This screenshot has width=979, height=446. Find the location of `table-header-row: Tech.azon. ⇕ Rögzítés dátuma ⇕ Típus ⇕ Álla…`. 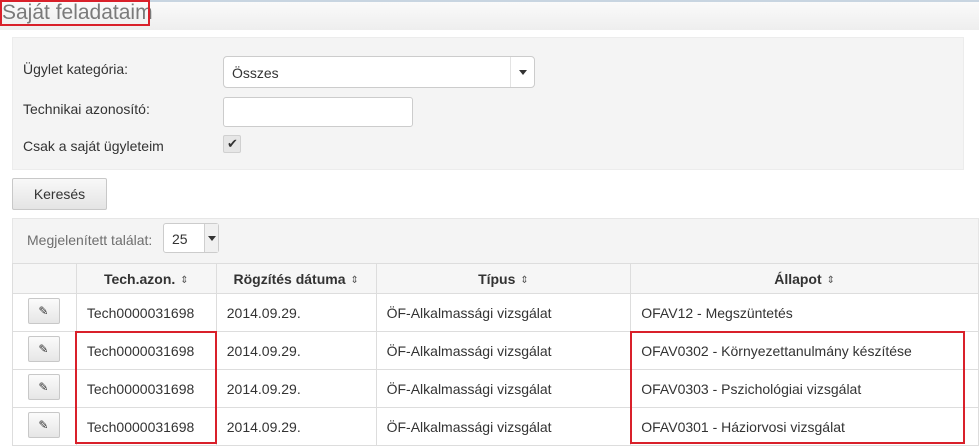

table-header-row: Tech.azon. ⇕ Rögzítés dátuma ⇕ Típus ⇕ Álla… is located at coordinates (495, 278).